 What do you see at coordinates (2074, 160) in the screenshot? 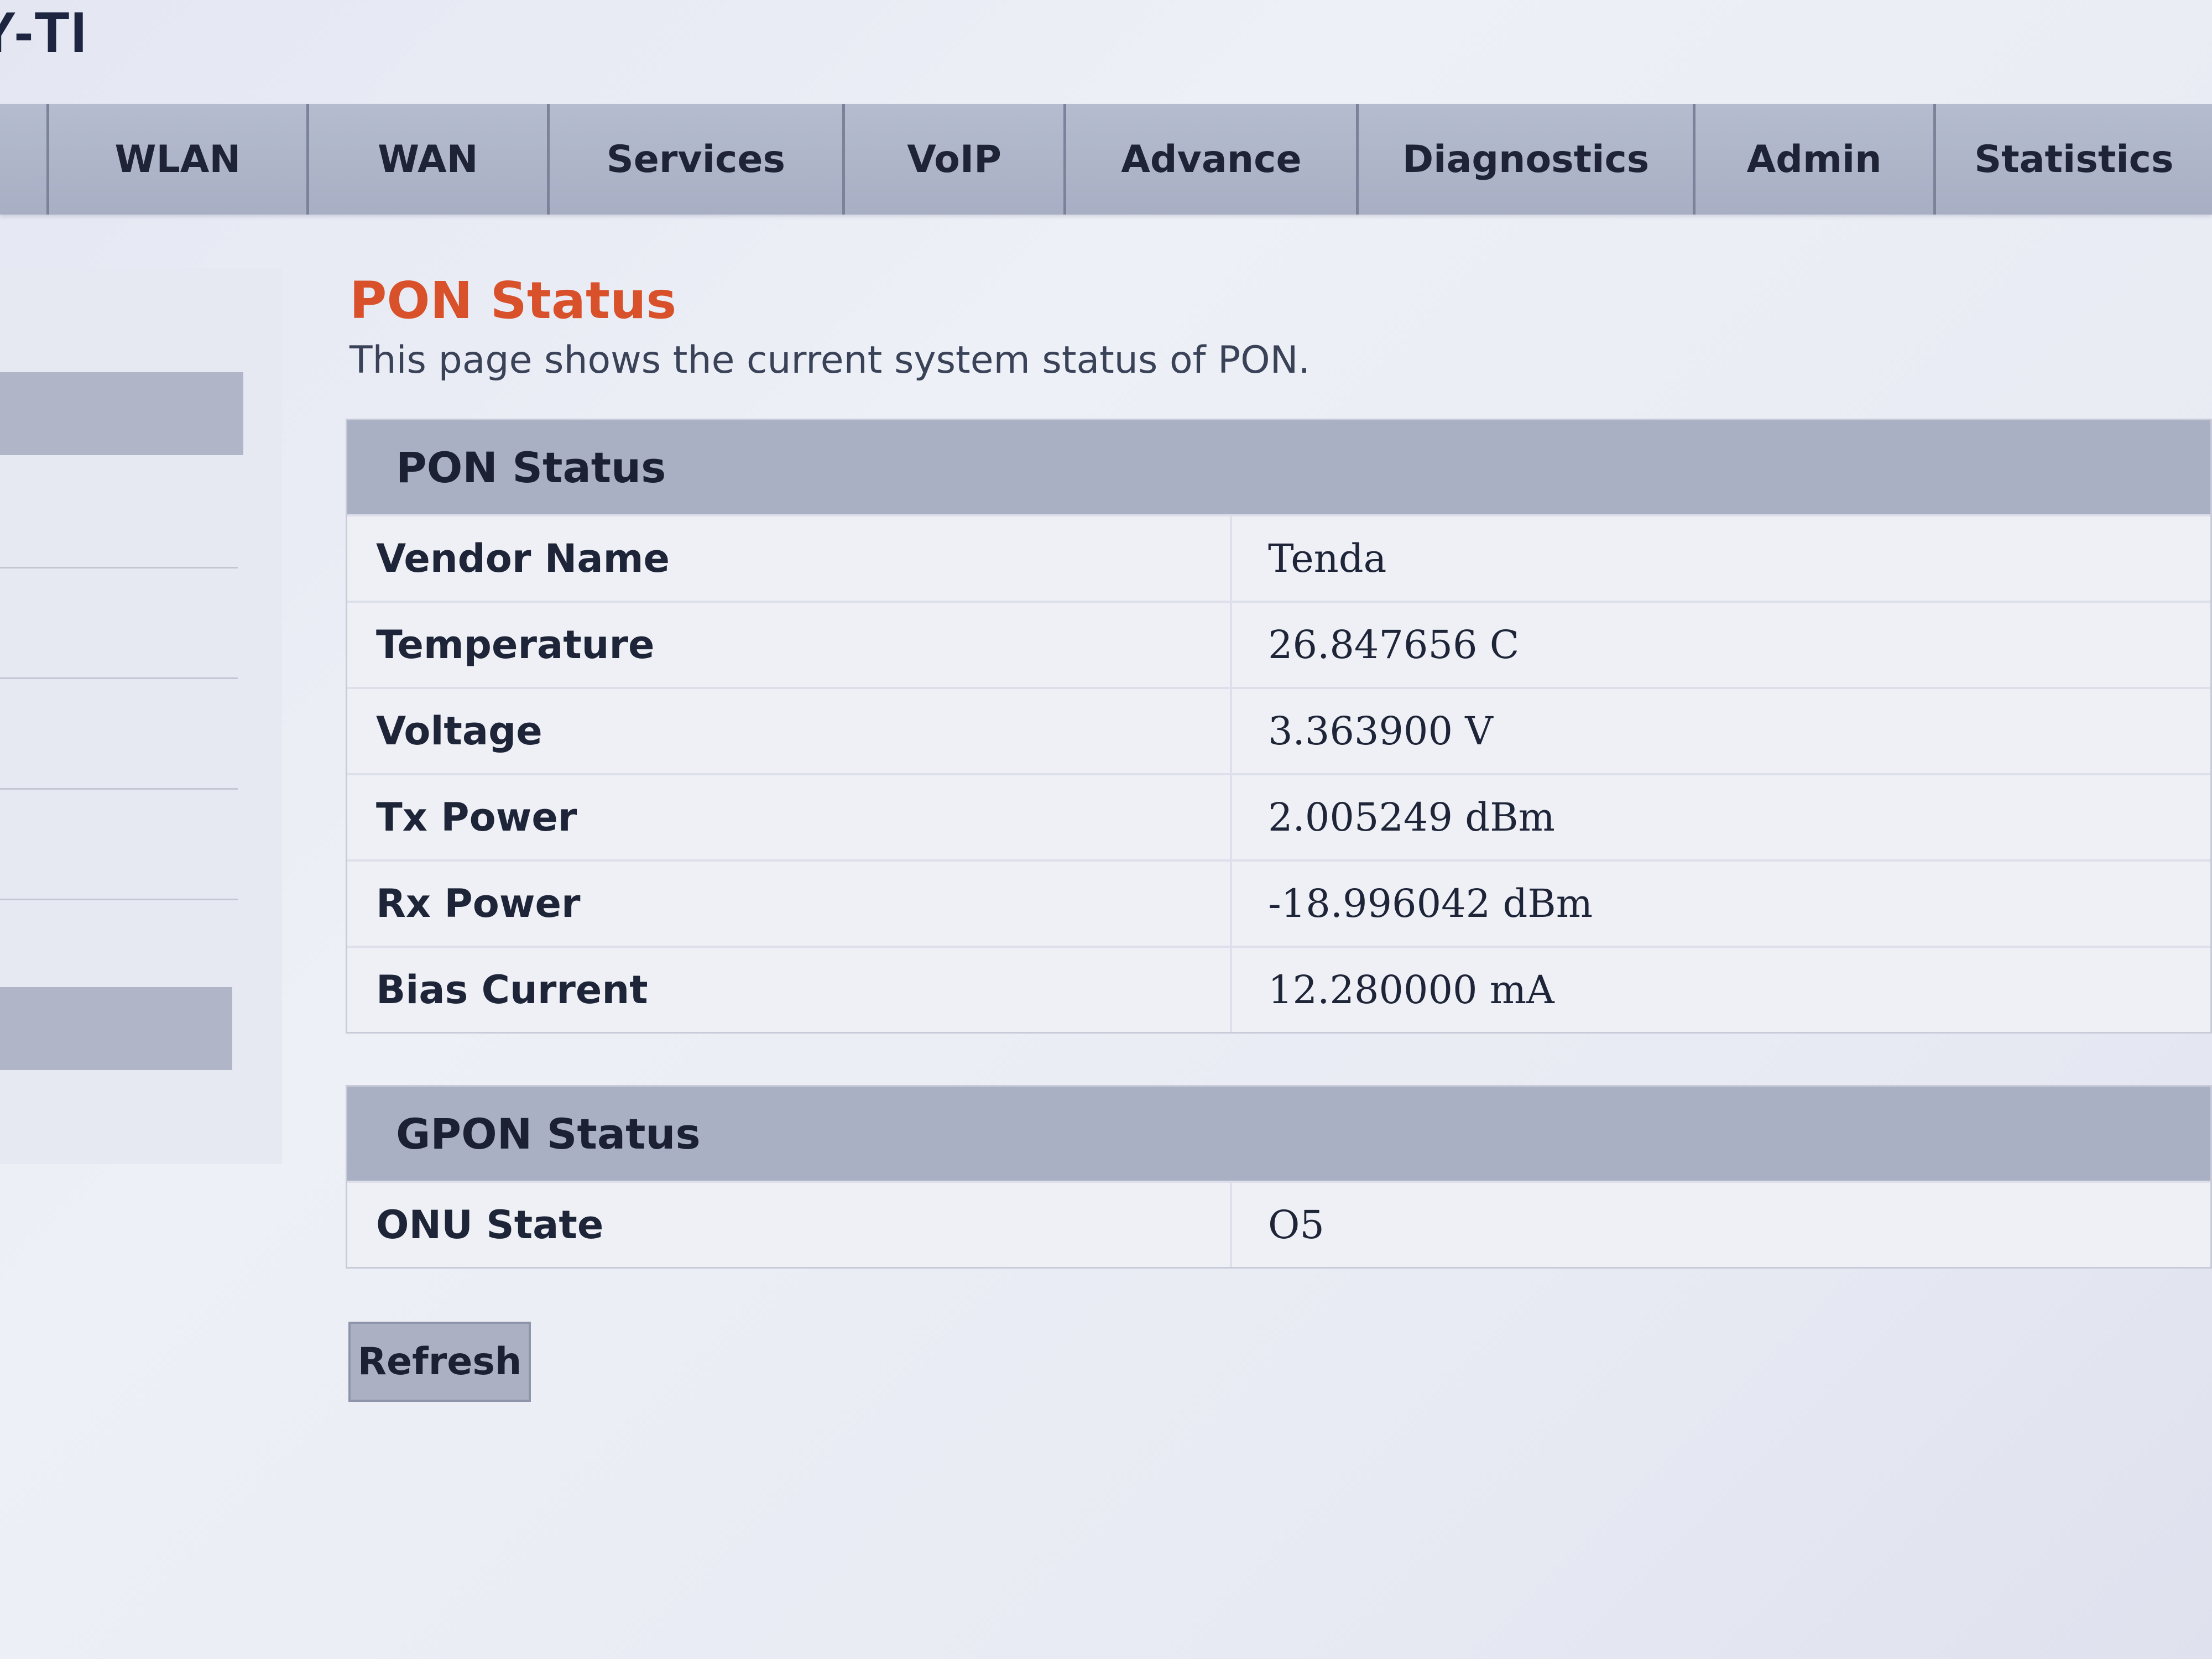
I see `nav-tab-statistics: Statistics` at bounding box center [2074, 160].